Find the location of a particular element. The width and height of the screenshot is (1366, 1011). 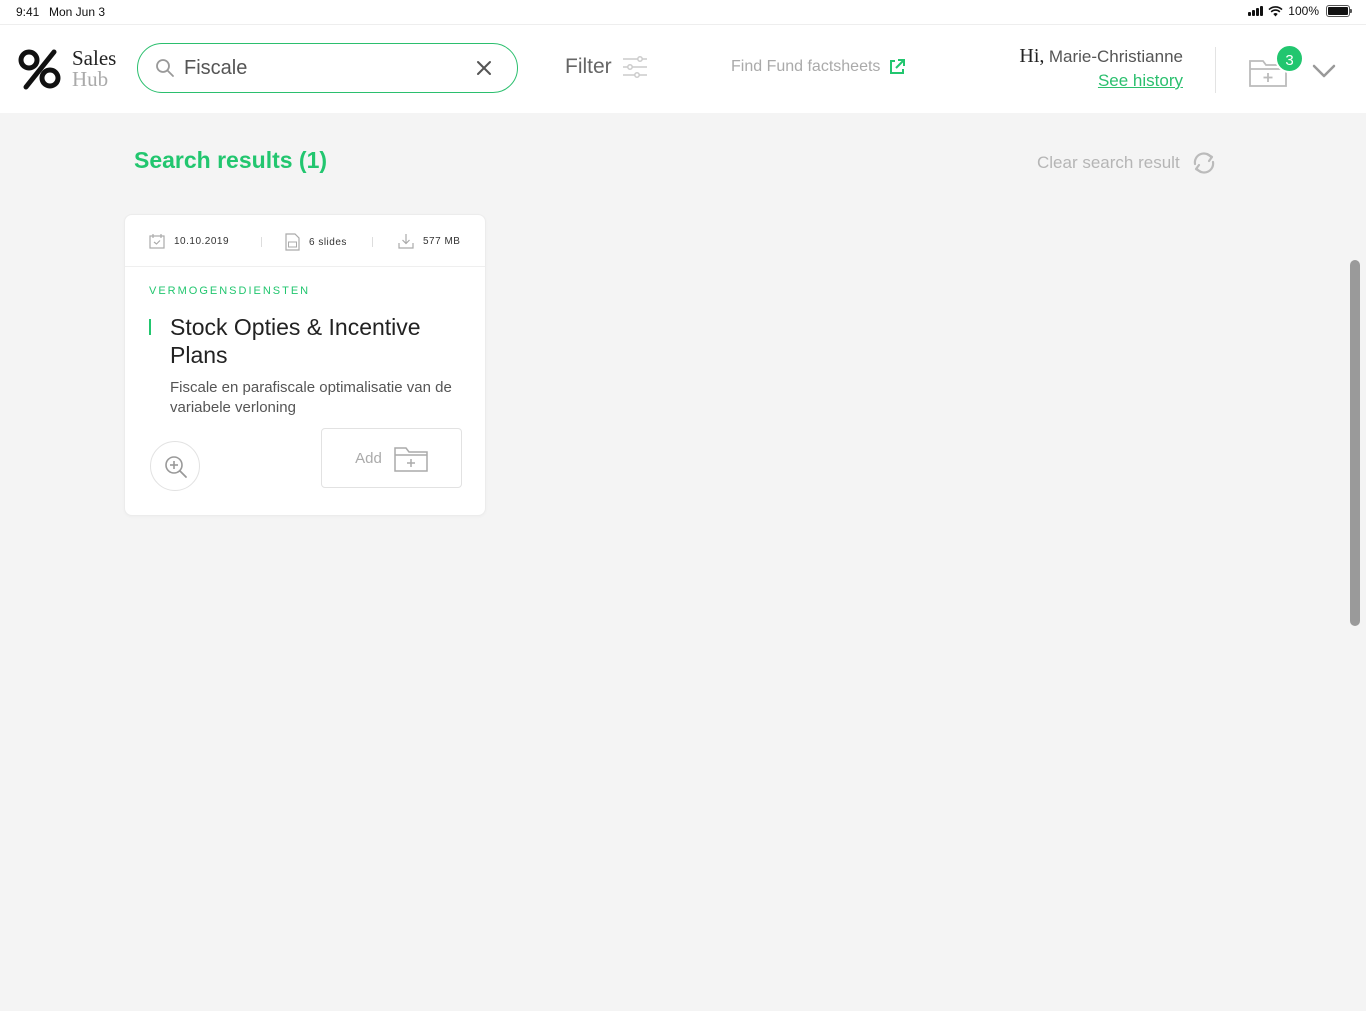

document-icon is located at coordinates (292, 242).